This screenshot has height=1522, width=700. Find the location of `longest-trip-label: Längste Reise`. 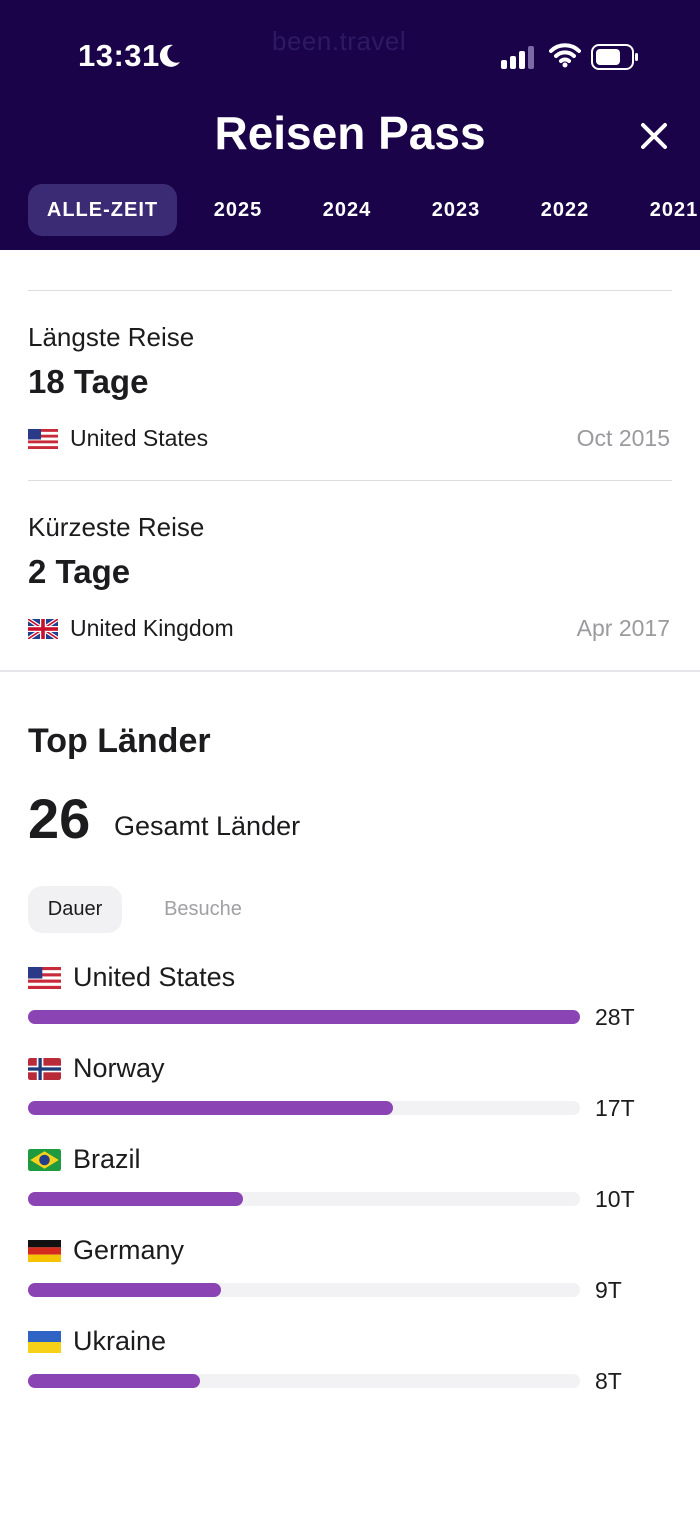

longest-trip-label: Längste Reise is located at coordinates (111, 337).